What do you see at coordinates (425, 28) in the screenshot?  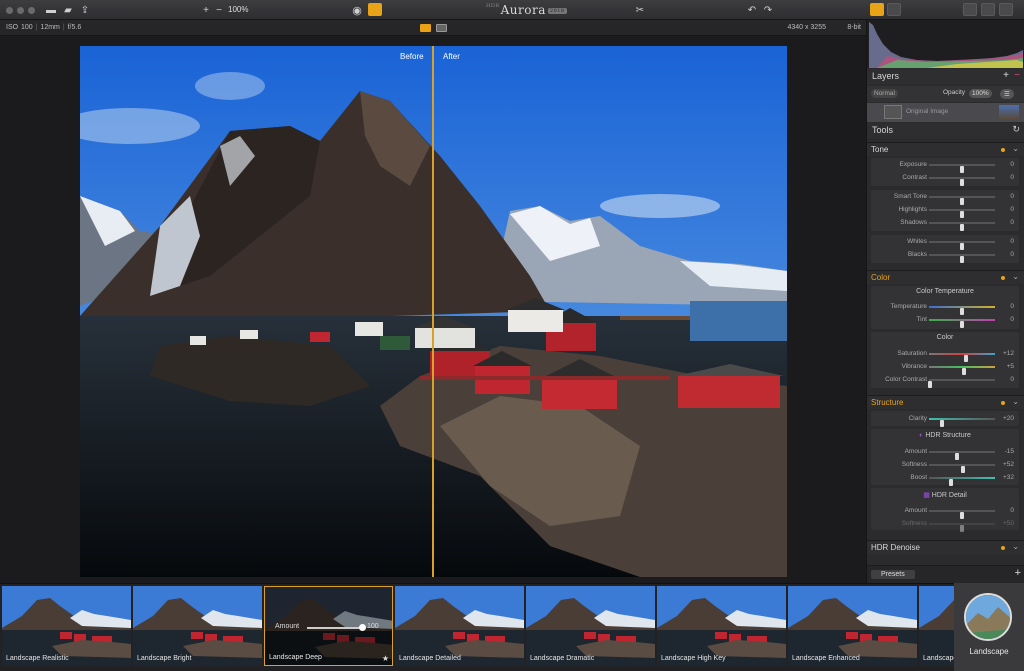 I see `split-view-icon` at bounding box center [425, 28].